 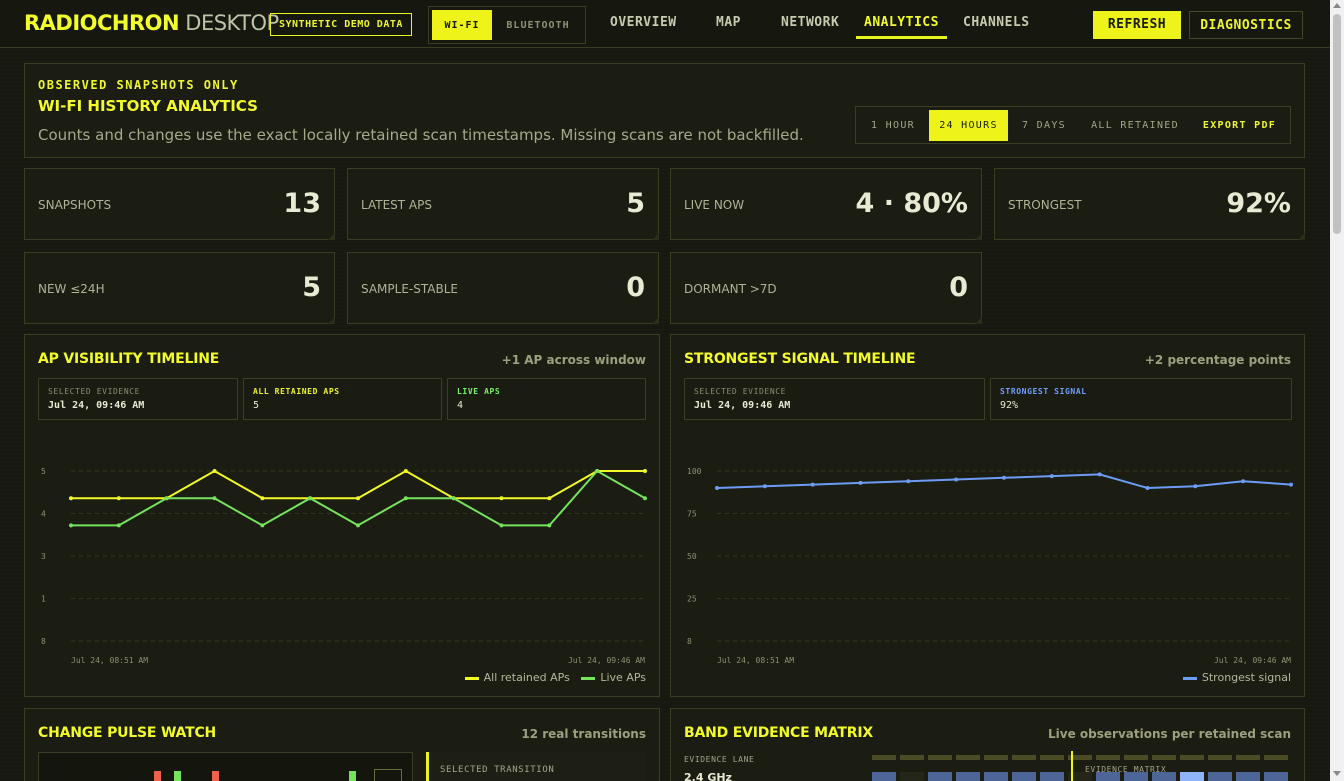 What do you see at coordinates (643, 22) in the screenshot?
I see `nav-overview: OVERVIEW` at bounding box center [643, 22].